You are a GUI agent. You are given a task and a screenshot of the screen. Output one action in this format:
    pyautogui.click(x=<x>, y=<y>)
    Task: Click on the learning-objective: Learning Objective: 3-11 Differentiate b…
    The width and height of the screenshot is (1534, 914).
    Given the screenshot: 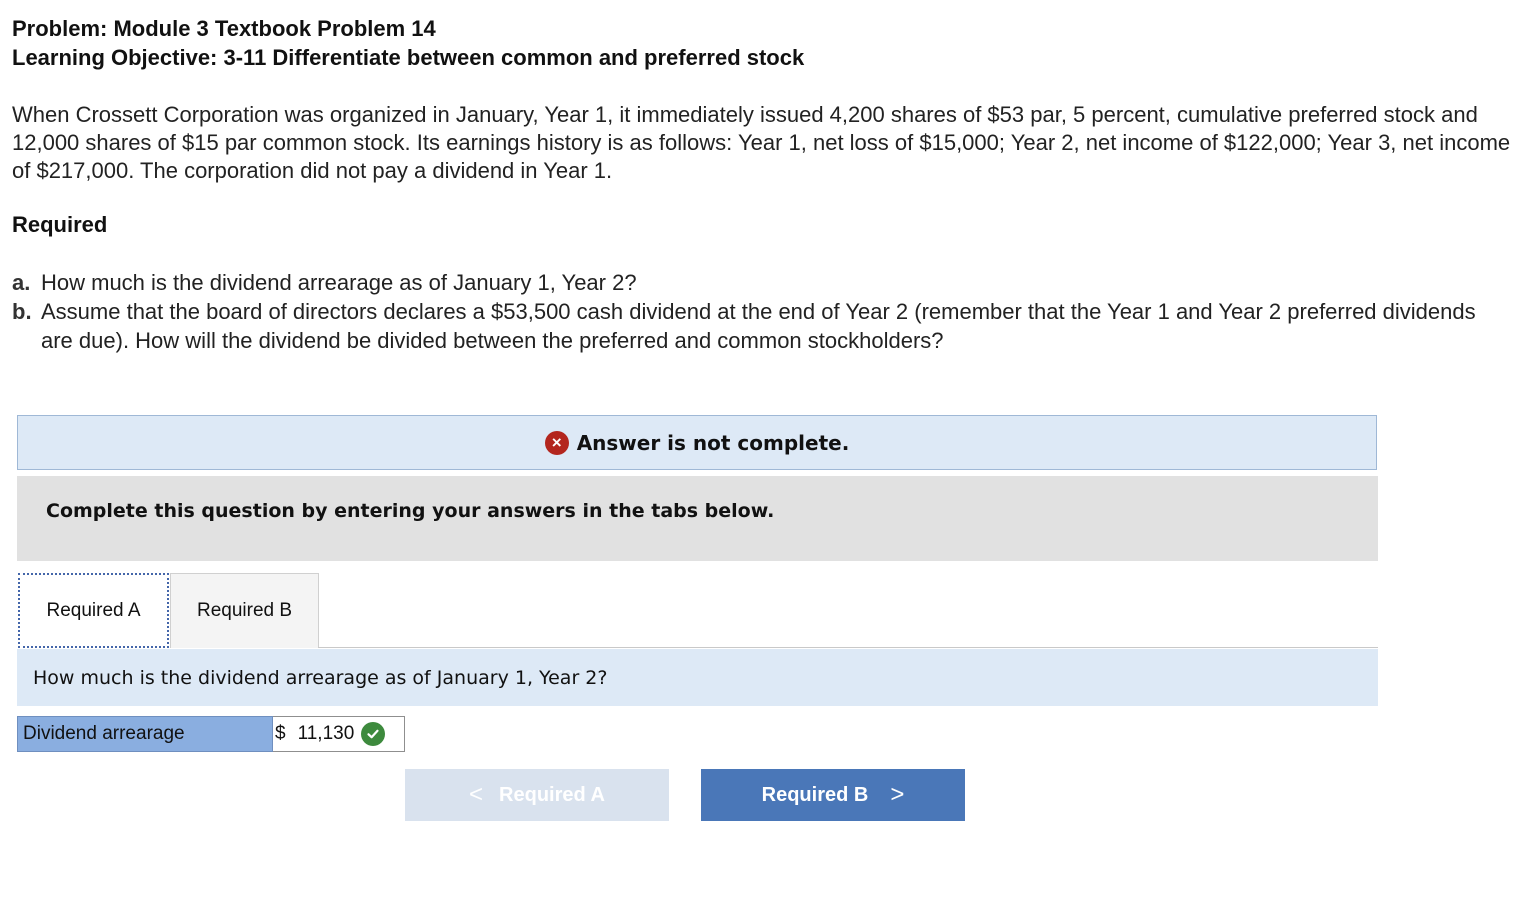 What is the action you would take?
    pyautogui.click(x=408, y=57)
    